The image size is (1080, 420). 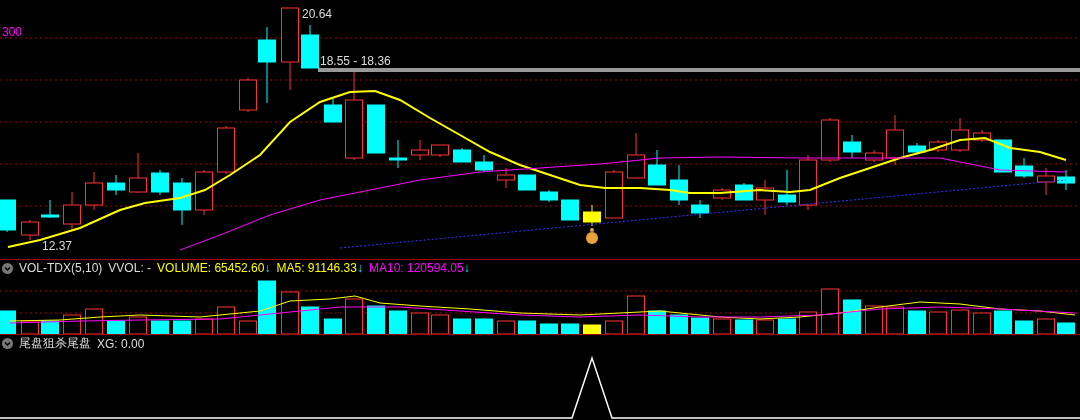 What do you see at coordinates (211, 268) in the screenshot?
I see `indicator-reading: VOLUME: 65452.60` at bounding box center [211, 268].